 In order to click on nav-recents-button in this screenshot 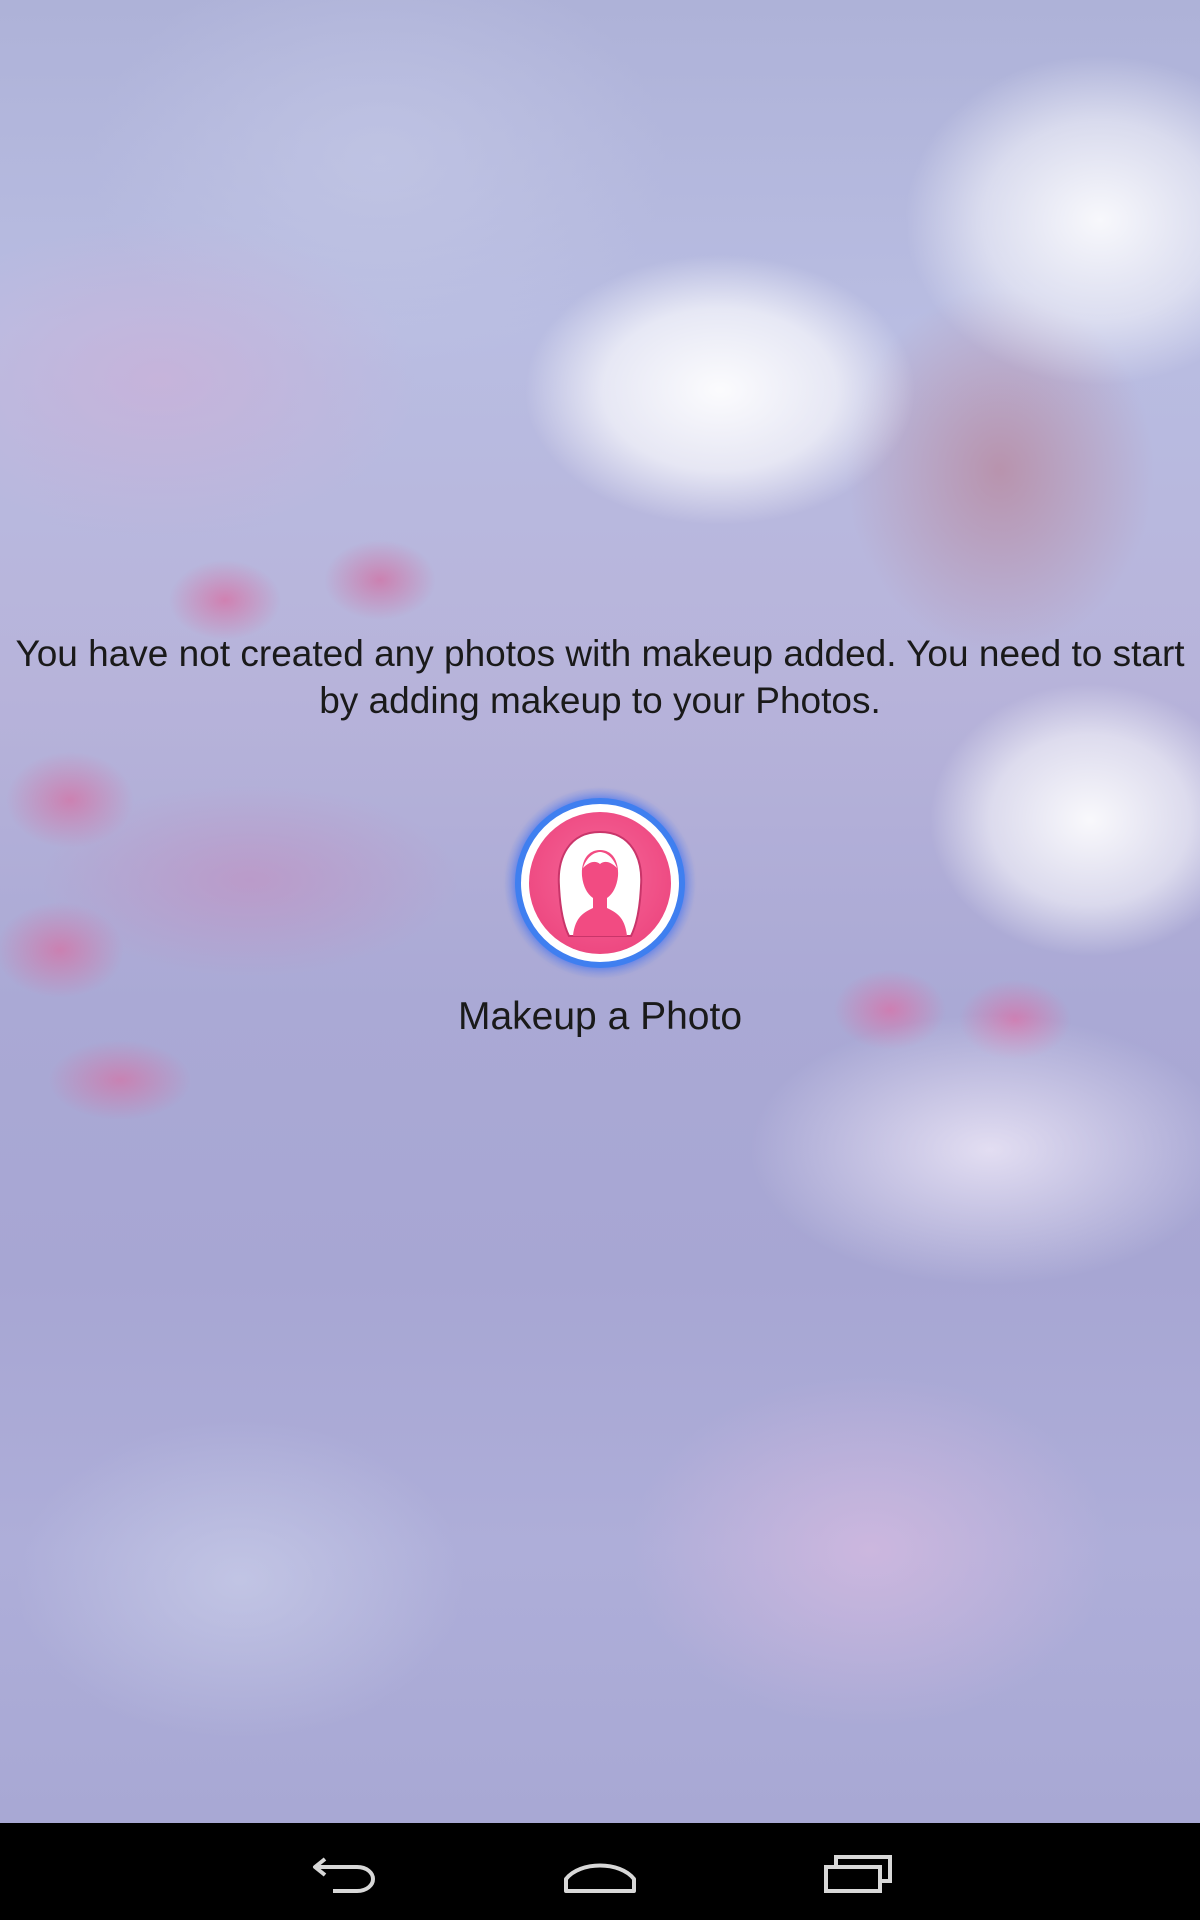, I will do `click(858, 1871)`.